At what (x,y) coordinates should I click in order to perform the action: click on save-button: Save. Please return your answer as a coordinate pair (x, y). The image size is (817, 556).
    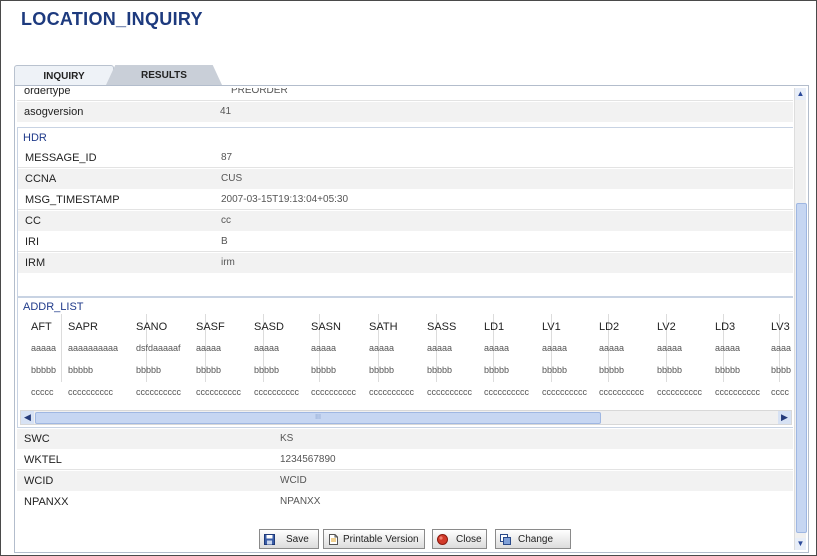
    Looking at the image, I should click on (289, 539).